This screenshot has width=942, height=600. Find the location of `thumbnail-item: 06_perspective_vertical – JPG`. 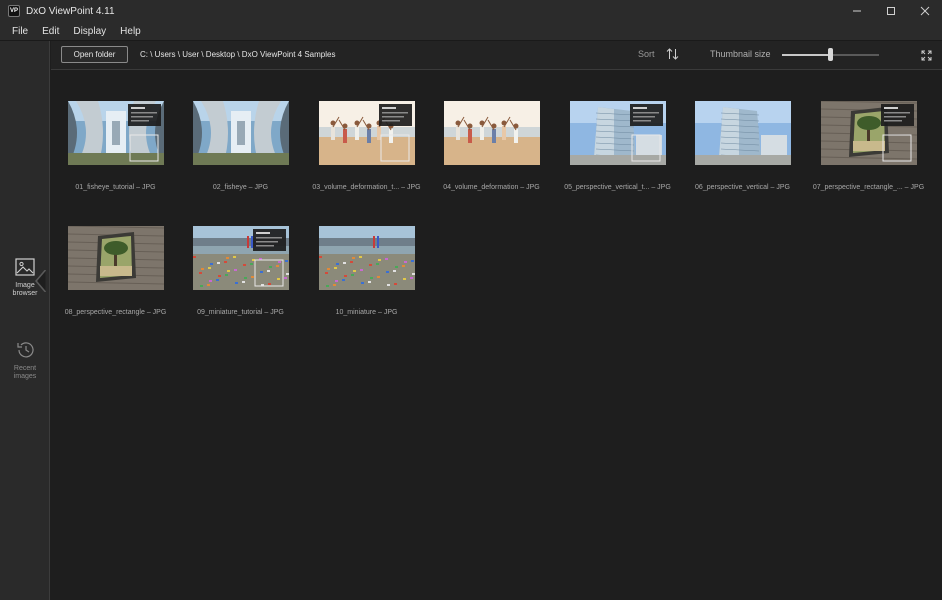

thumbnail-item: 06_perspective_vertical – JPG is located at coordinates (742, 146).